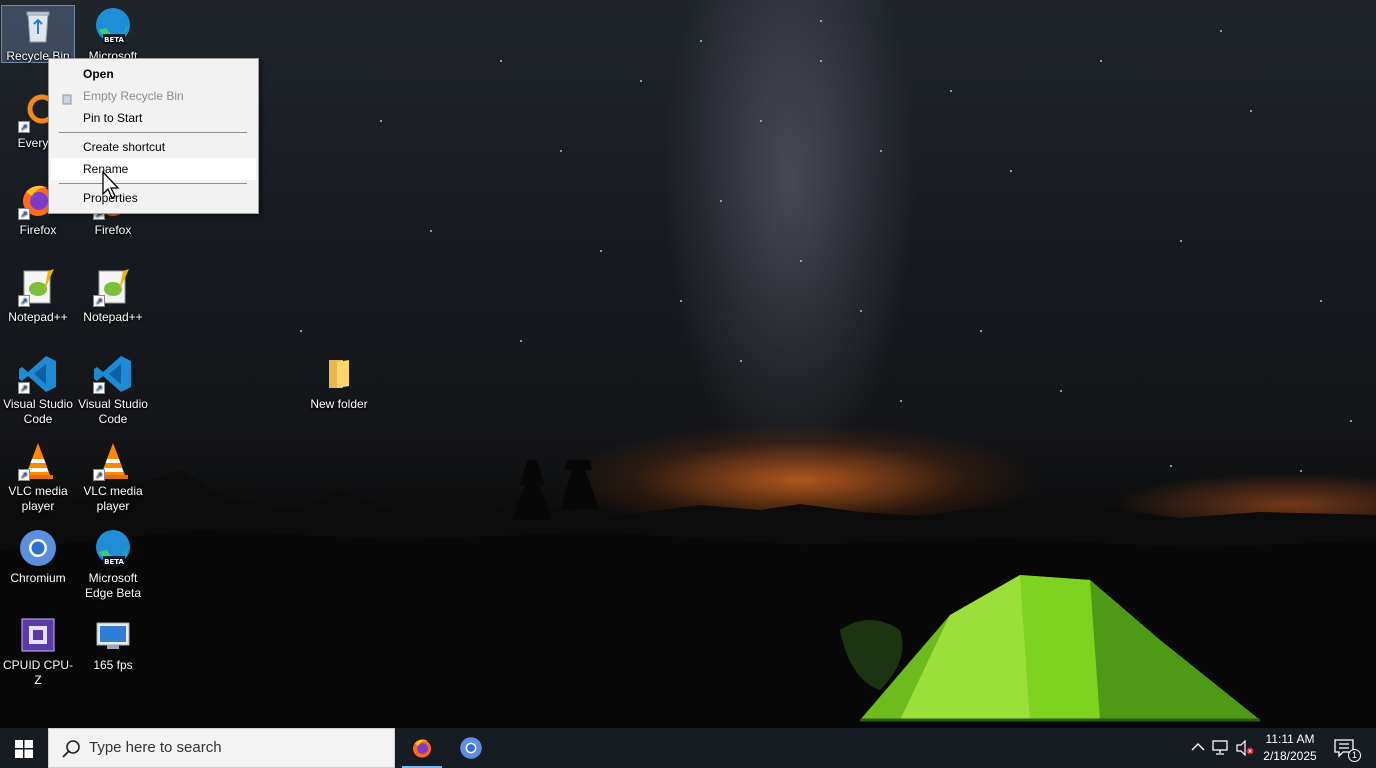 The height and width of the screenshot is (768, 1376). Describe the element at coordinates (98, 74) in the screenshot. I see `menu-item-label: Open` at that location.